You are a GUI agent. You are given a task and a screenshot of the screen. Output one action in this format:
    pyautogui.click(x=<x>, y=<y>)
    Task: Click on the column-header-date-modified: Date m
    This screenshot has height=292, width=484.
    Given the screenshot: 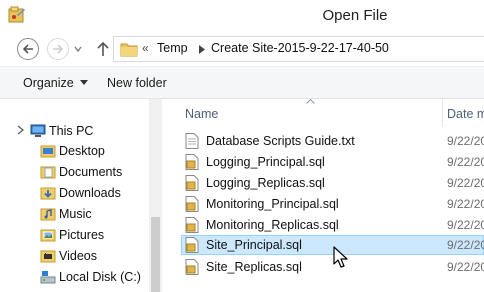 What is the action you would take?
    pyautogui.click(x=464, y=113)
    